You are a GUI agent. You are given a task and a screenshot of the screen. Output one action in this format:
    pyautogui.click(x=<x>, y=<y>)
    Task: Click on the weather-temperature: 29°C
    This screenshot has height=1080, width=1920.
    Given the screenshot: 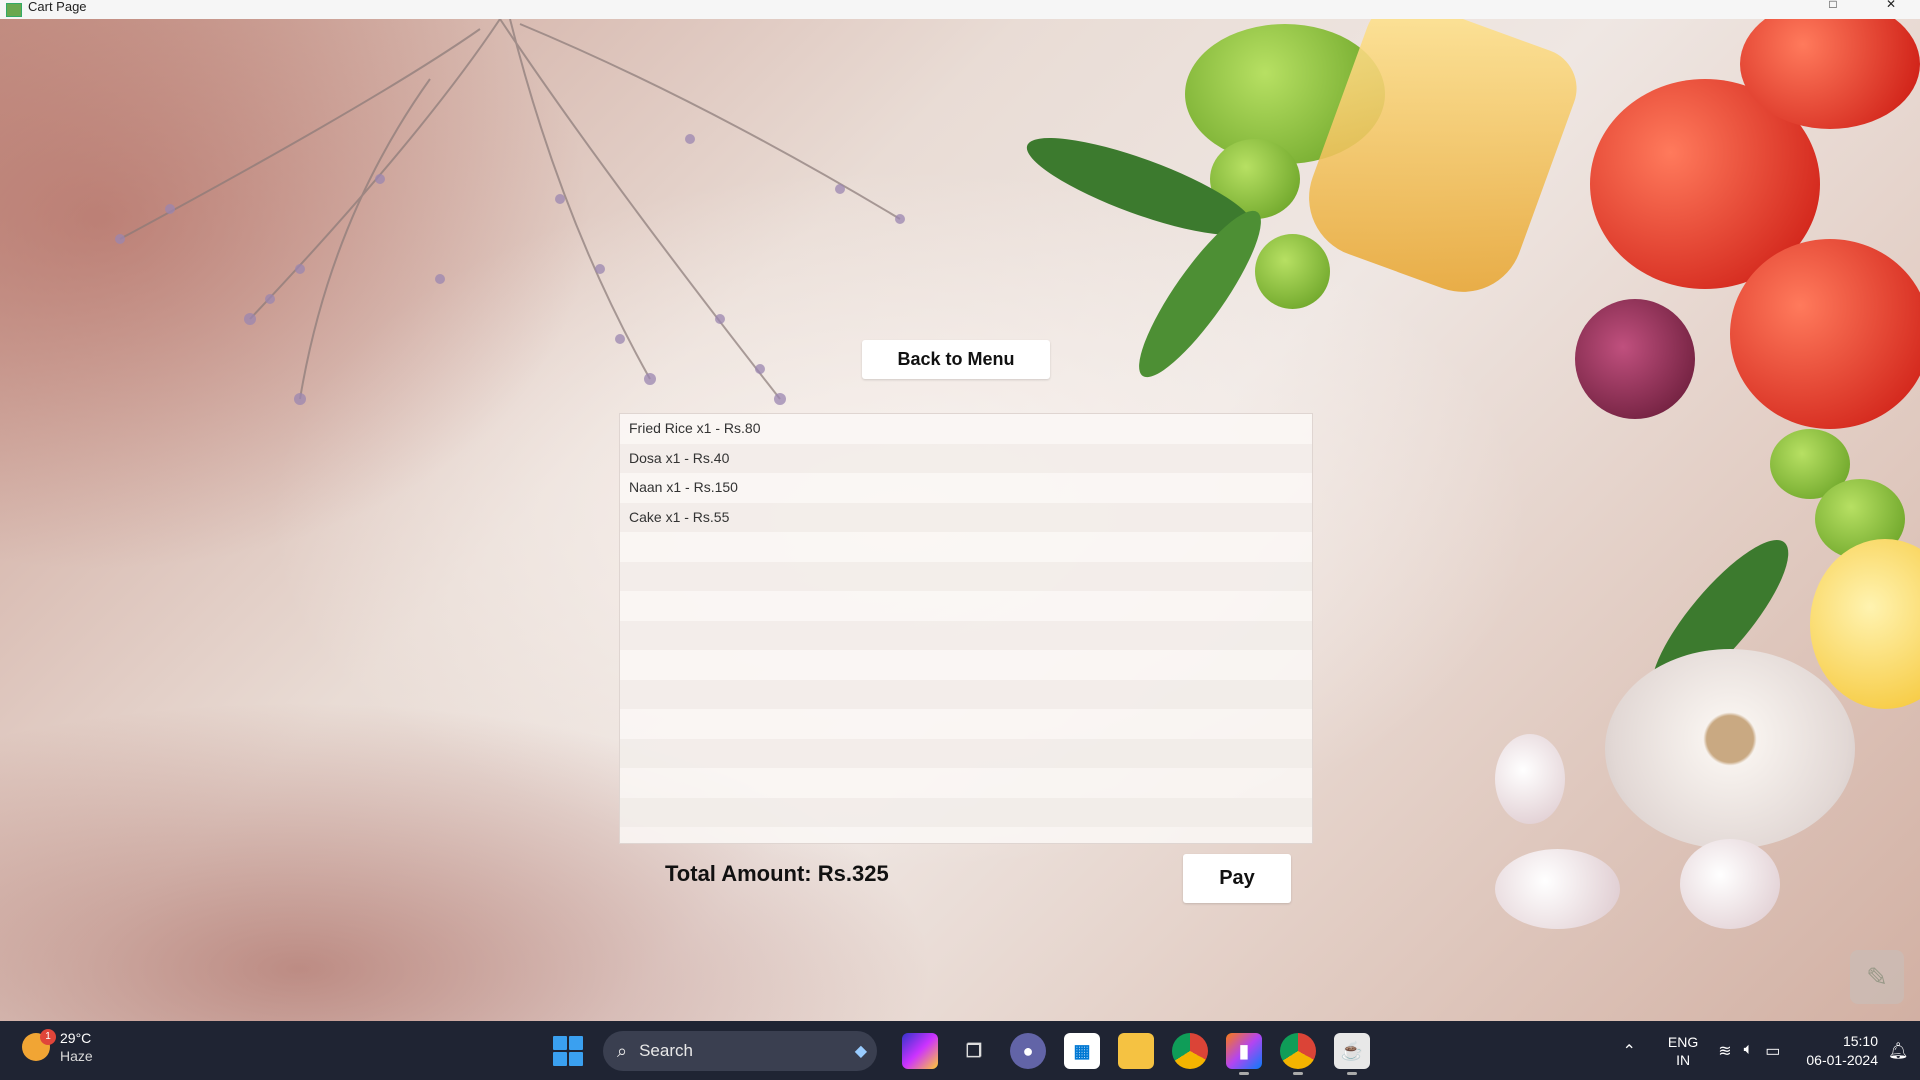 What is the action you would take?
    pyautogui.click(x=76, y=1038)
    